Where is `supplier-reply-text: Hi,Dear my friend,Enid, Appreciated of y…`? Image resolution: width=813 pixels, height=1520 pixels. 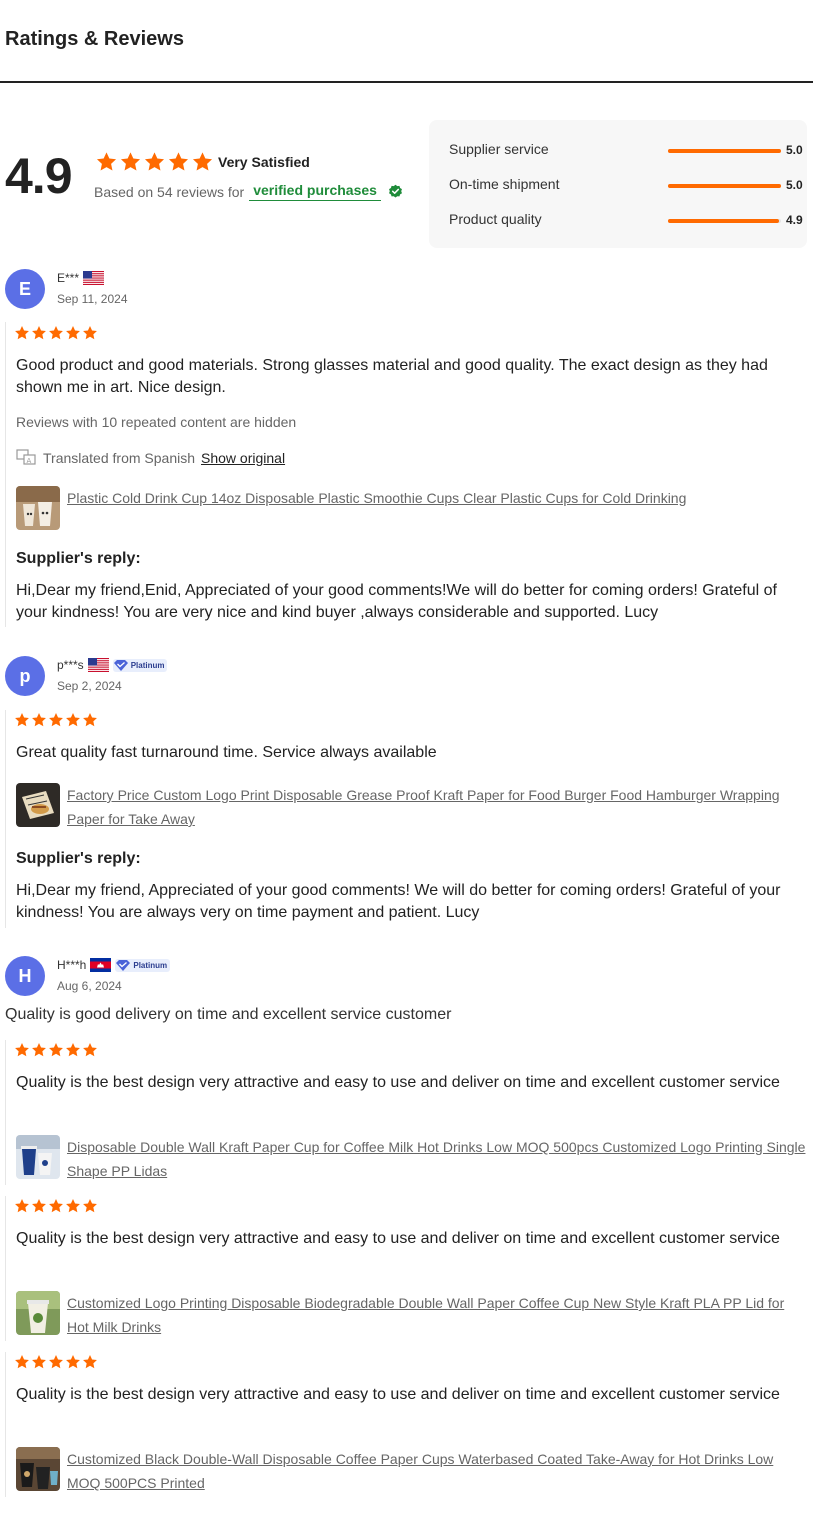 supplier-reply-text: Hi,Dear my friend,Enid, Appreciated of y… is located at coordinates (396, 601).